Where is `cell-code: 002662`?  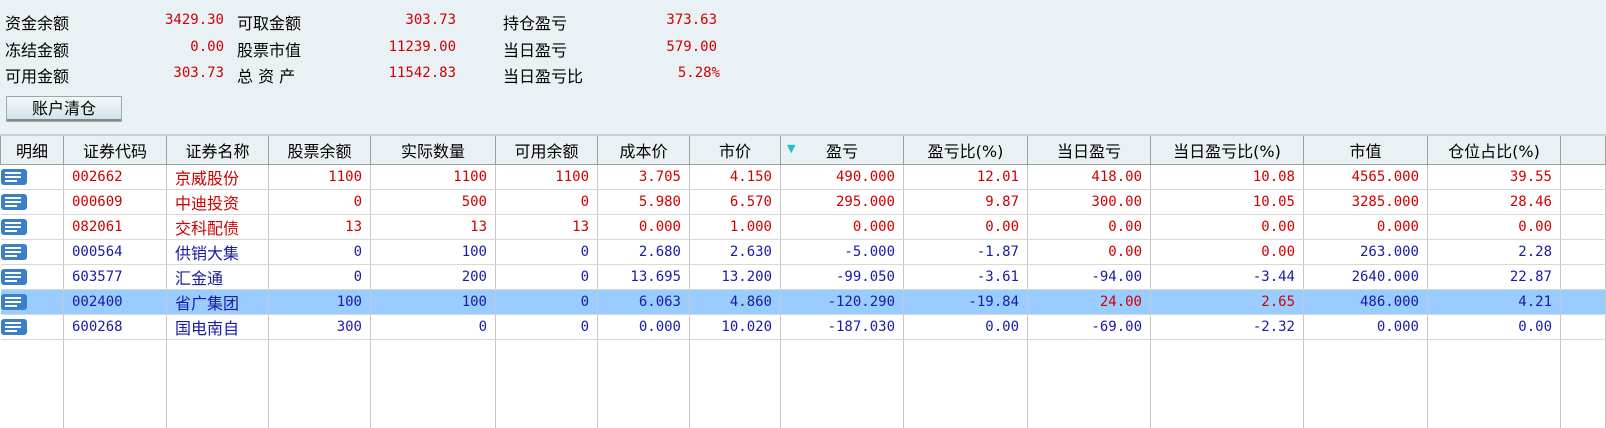
cell-code: 002662 is located at coordinates (115, 177).